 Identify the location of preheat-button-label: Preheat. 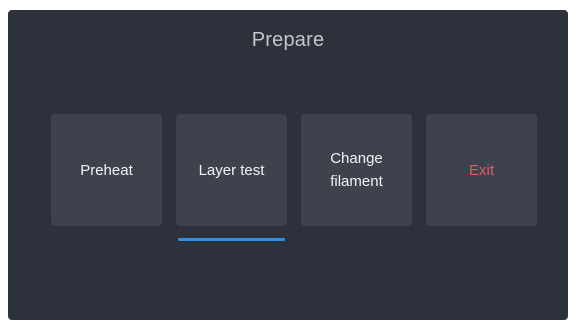
(106, 170).